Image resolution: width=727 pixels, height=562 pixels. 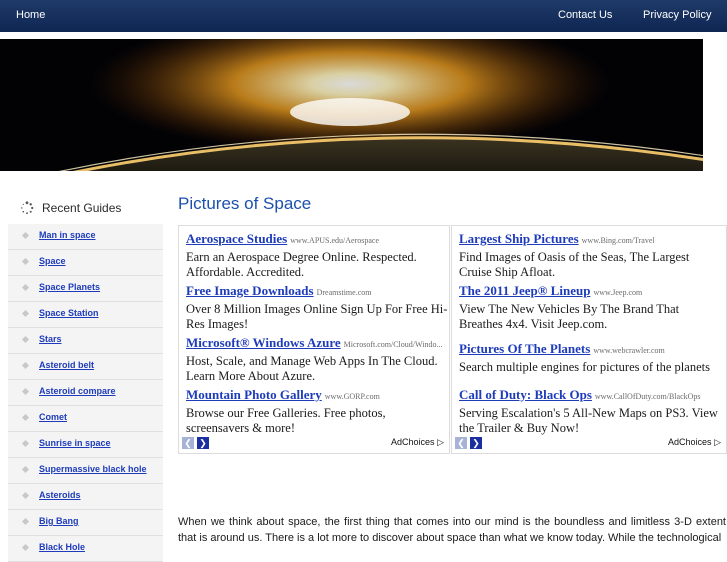 I want to click on sidebar-link: Sunrise in space, so click(x=75, y=443).